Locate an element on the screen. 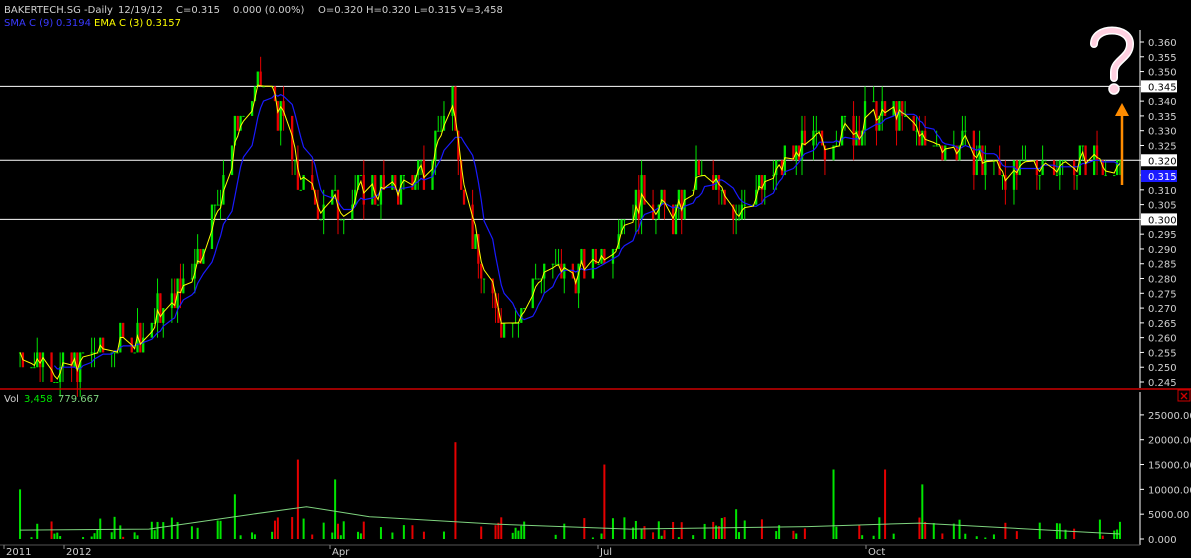  change-label: 0.000 (0.00%) is located at coordinates (268, 10).